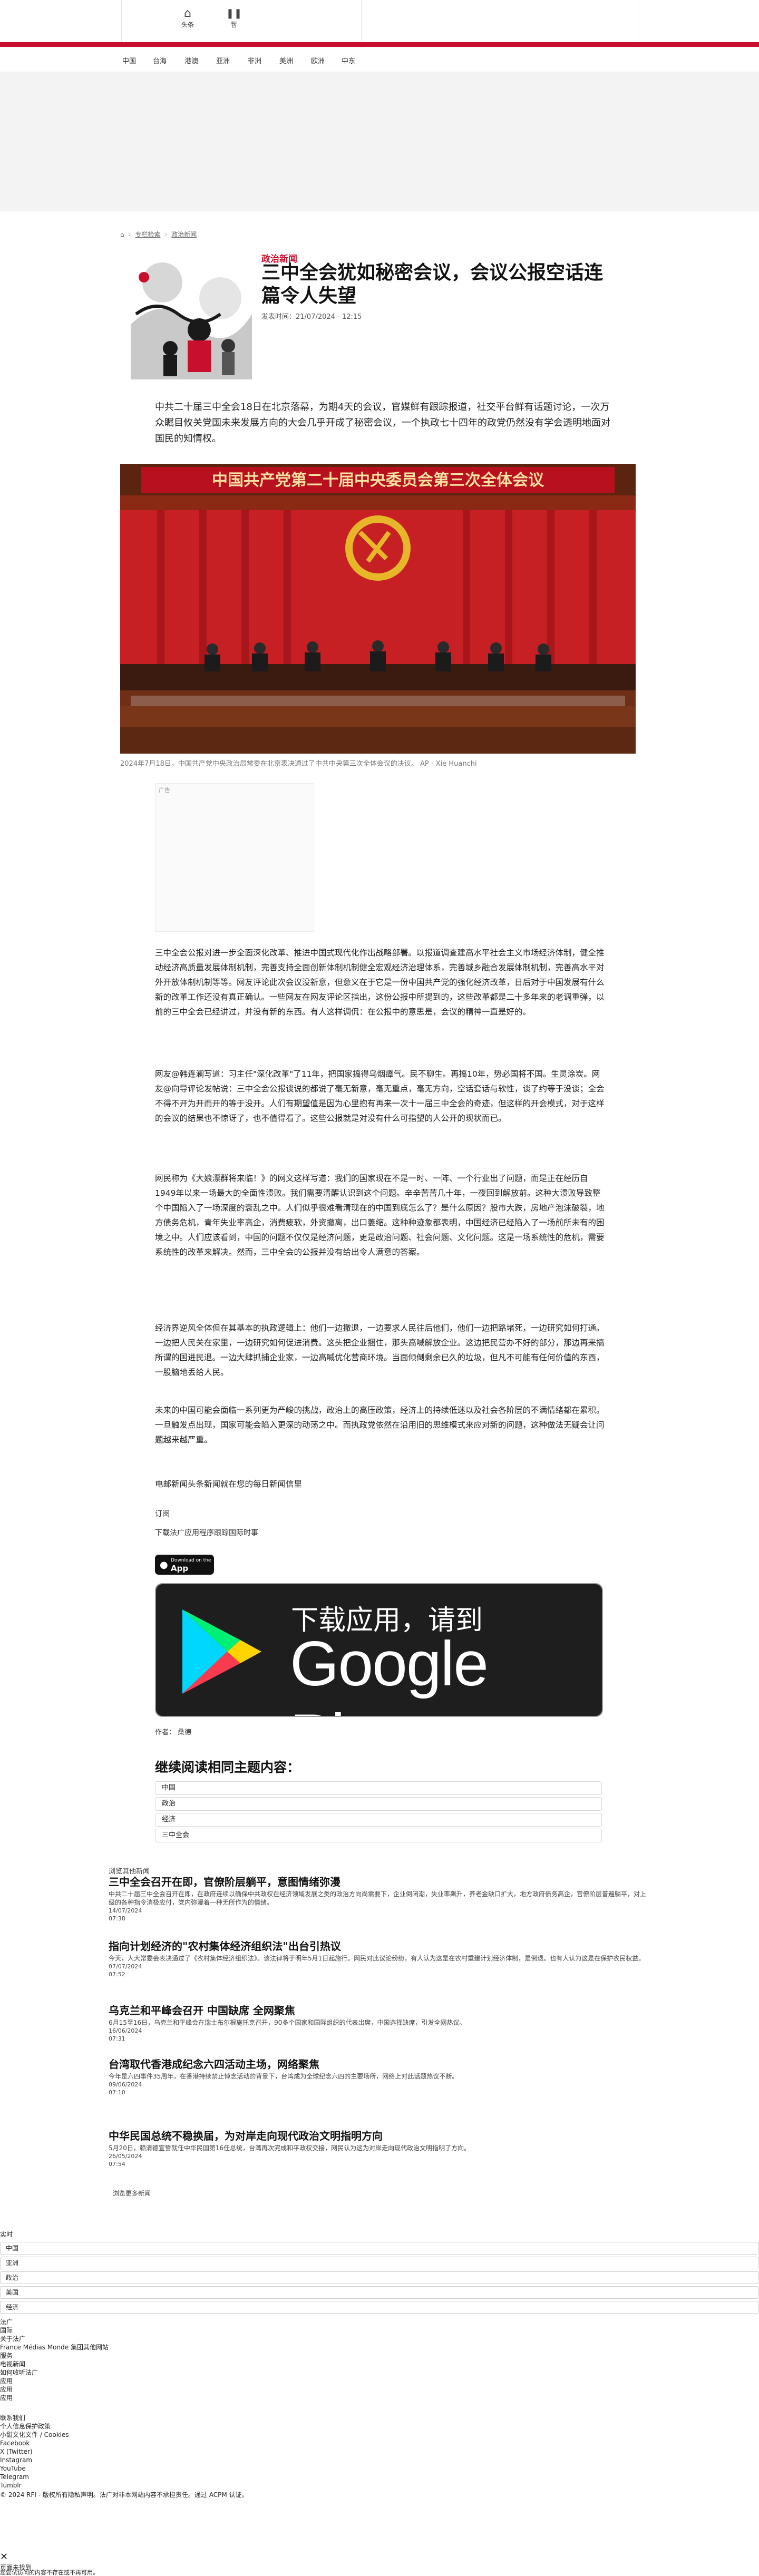 The width and height of the screenshot is (759, 2576). Describe the element at coordinates (286, 60) in the screenshot. I see `nav-americas: 美洲` at that location.